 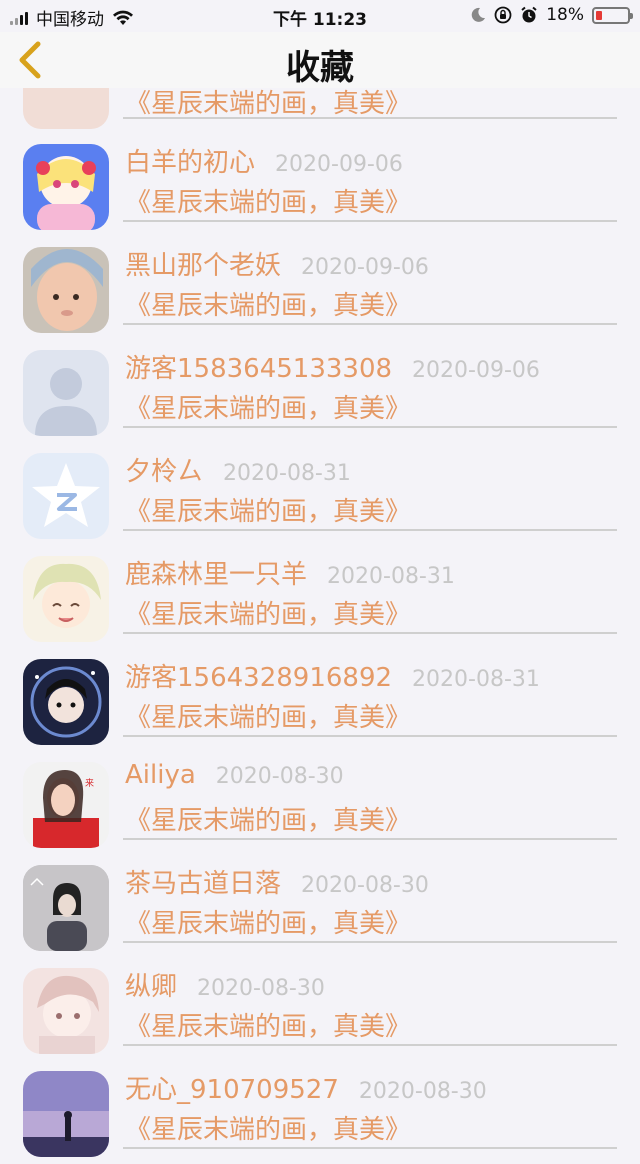 I want to click on name-line: 游客1583645133308 2020-09-06, so click(x=332, y=366).